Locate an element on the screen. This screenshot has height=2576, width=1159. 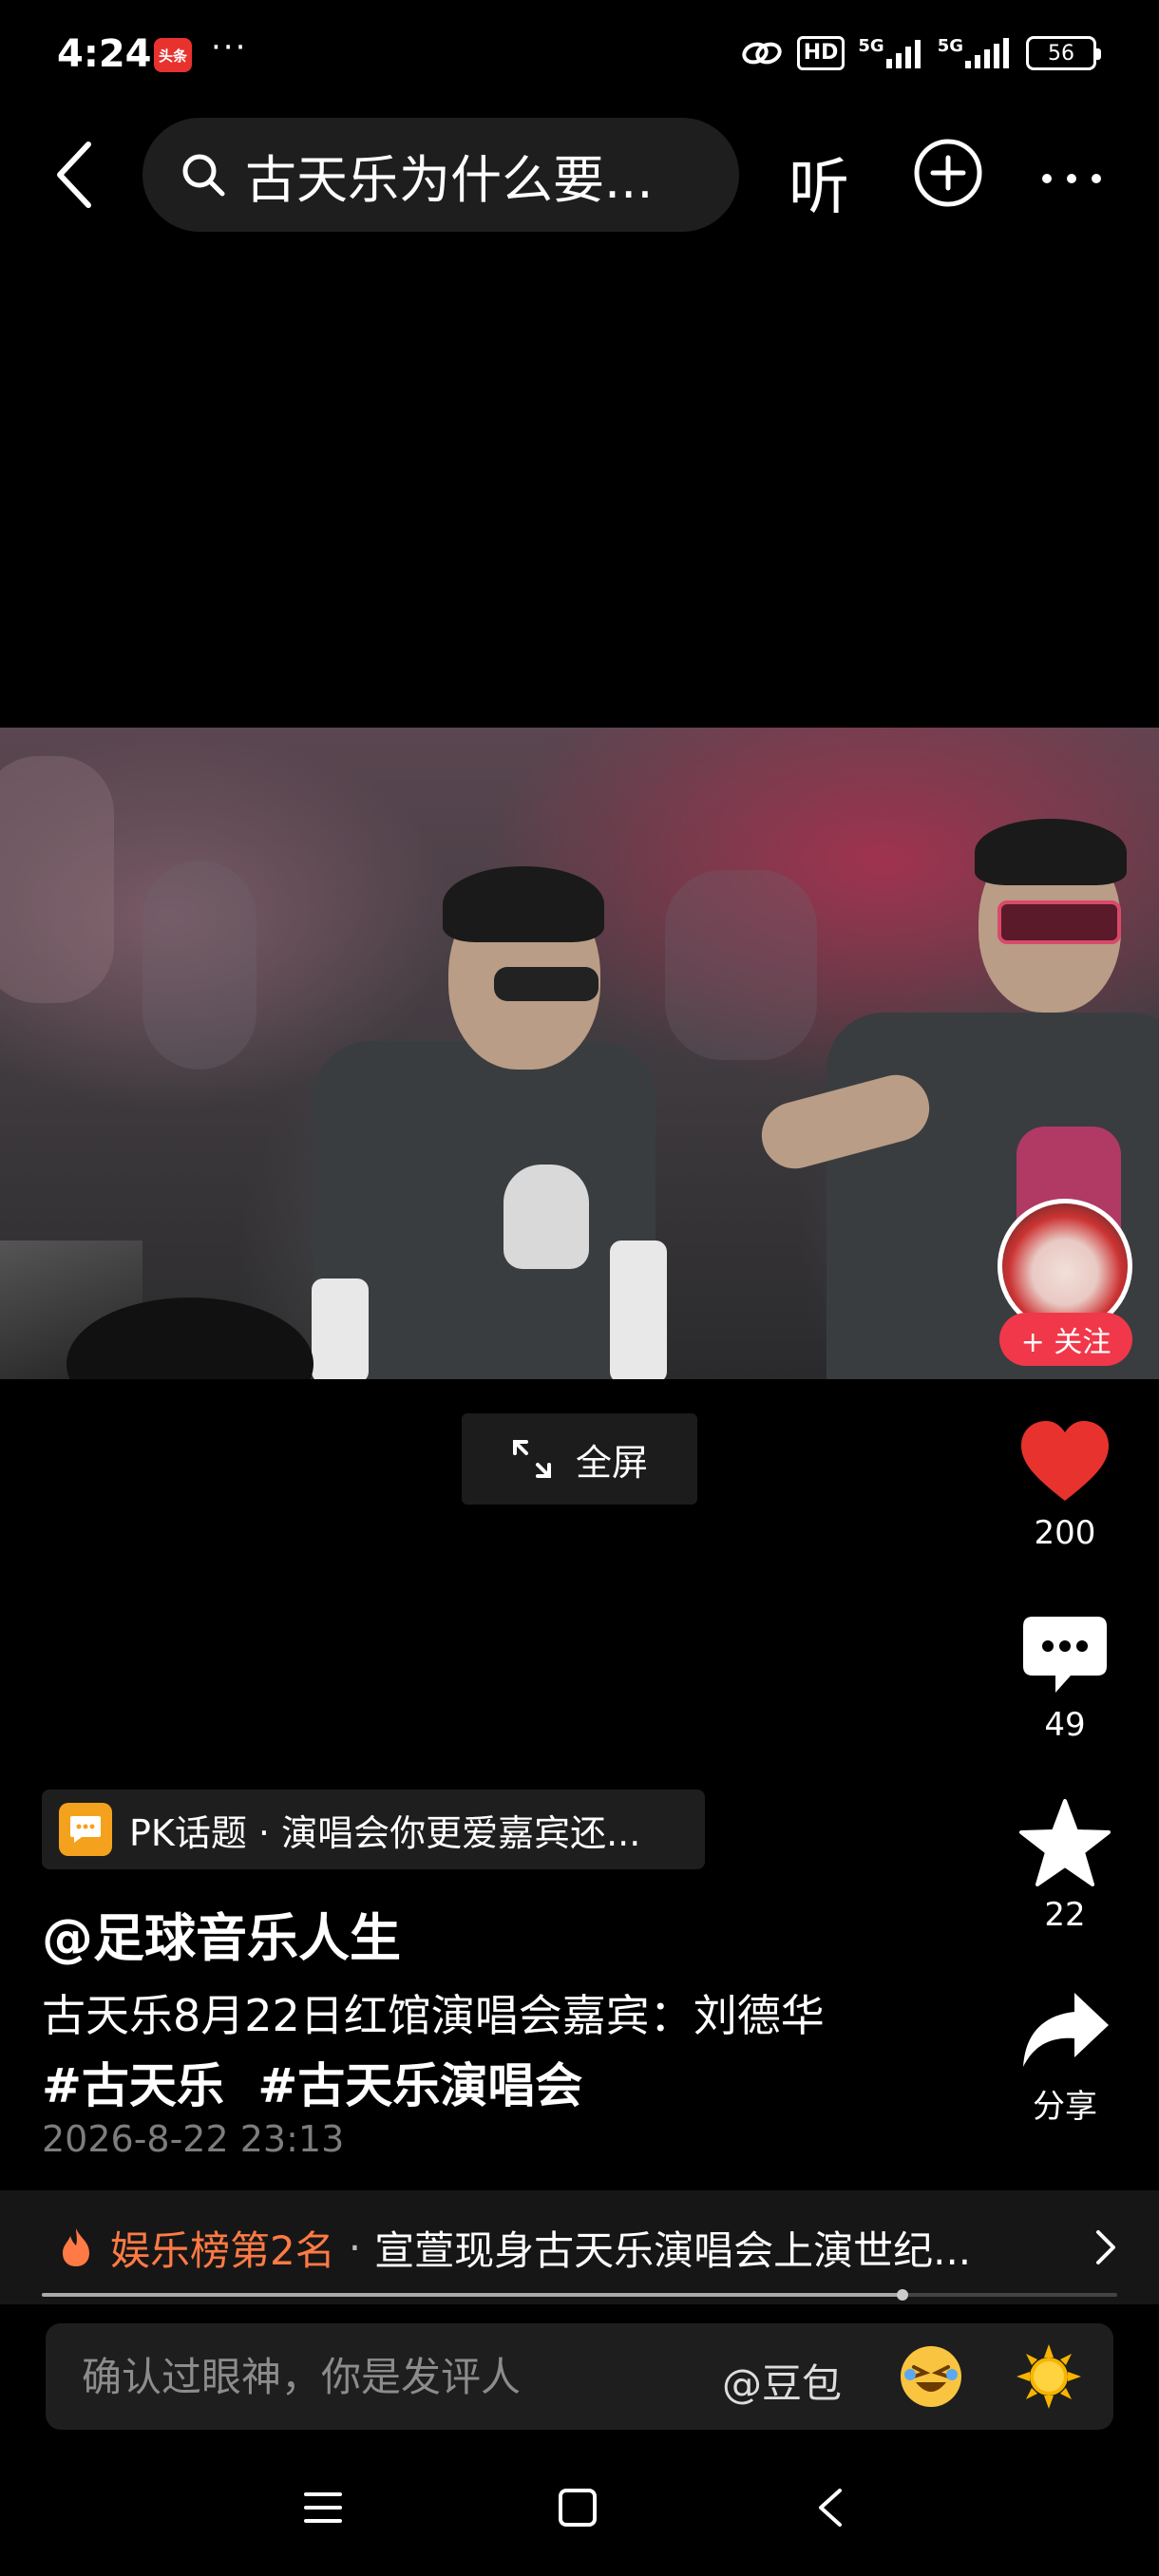
mention-doubao-button: @豆包 is located at coordinates (782, 2381).